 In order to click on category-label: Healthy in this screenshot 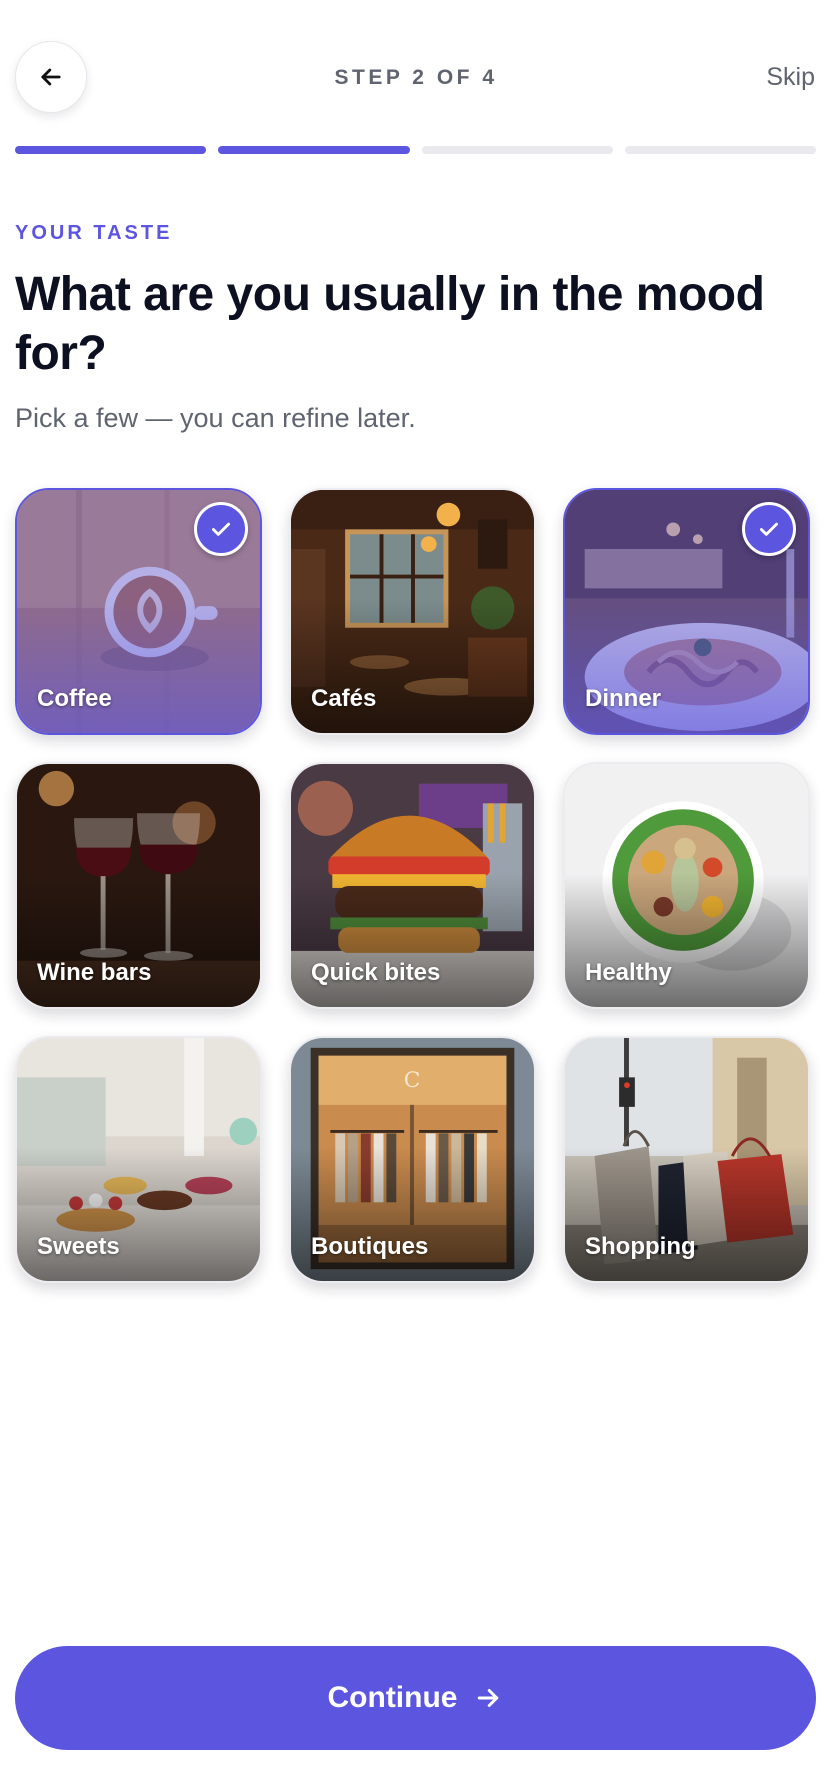, I will do `click(628, 972)`.